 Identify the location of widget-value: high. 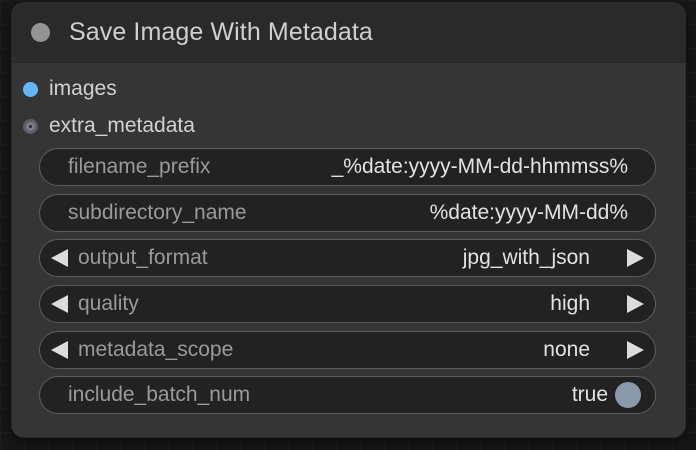
(570, 303).